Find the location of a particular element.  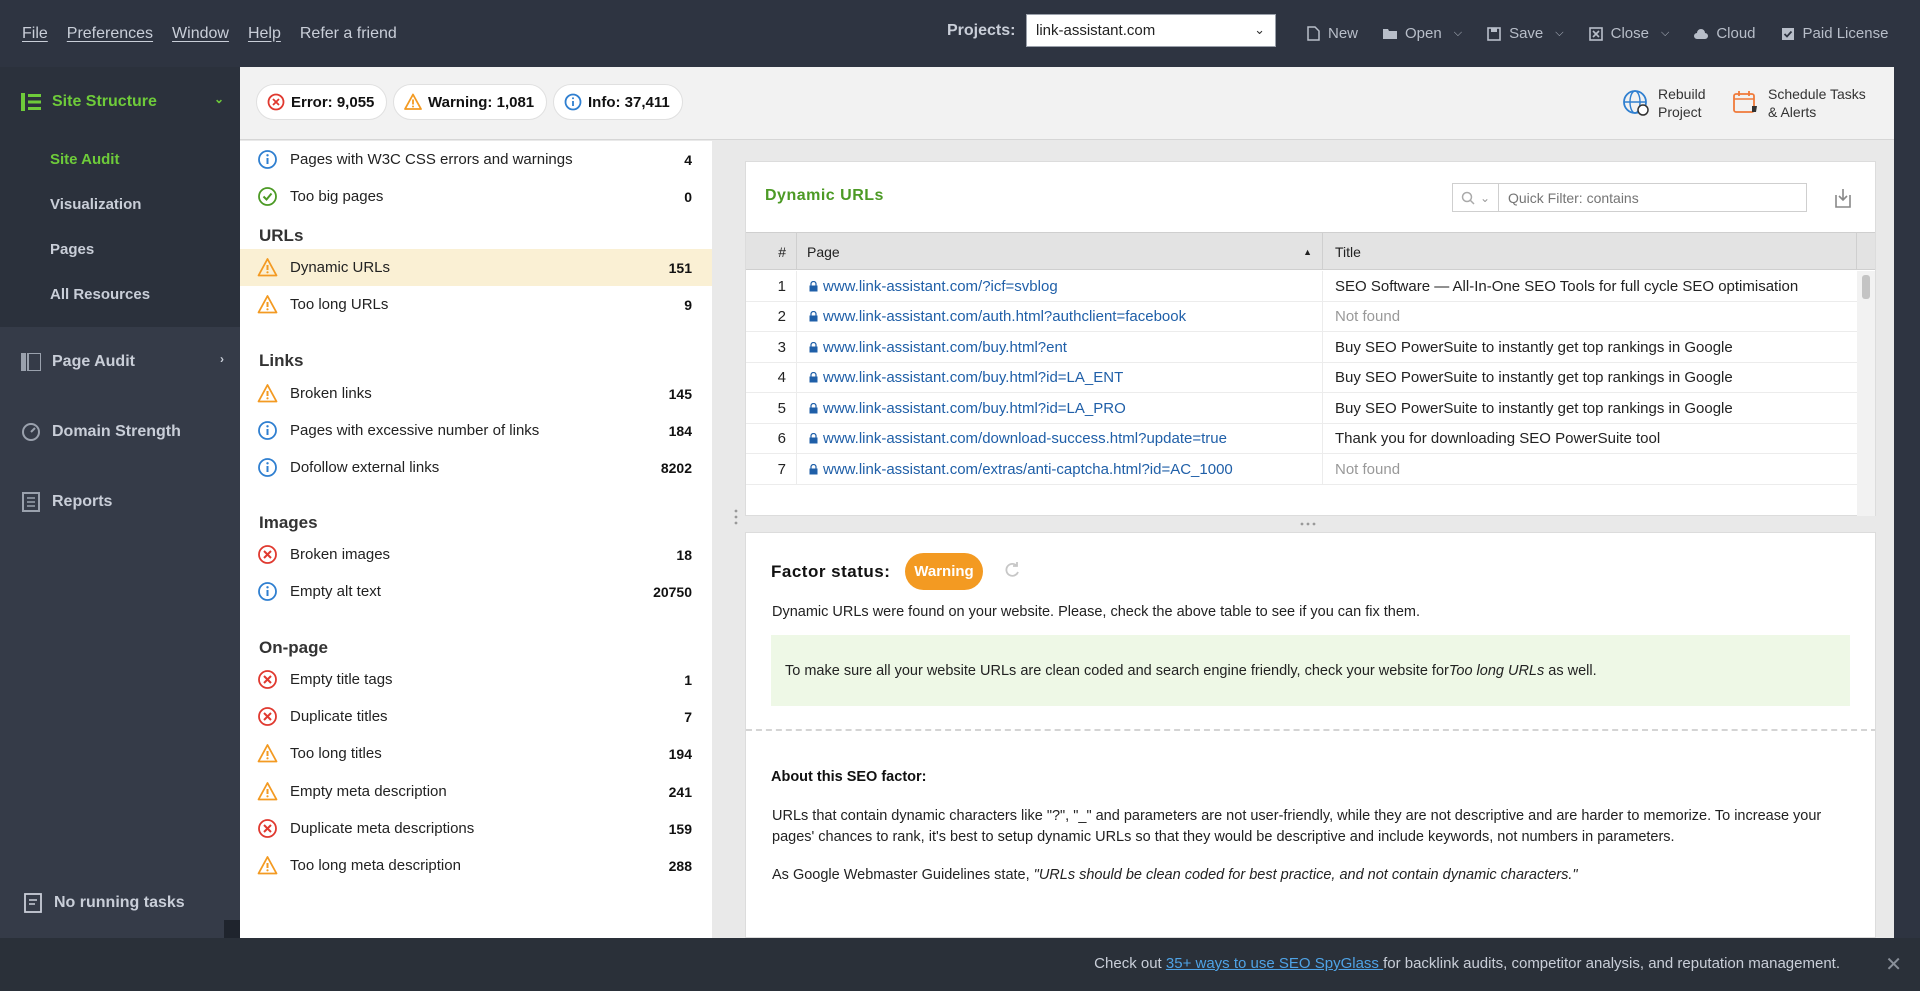

sidebar-reports: Reports is located at coordinates (120, 502).